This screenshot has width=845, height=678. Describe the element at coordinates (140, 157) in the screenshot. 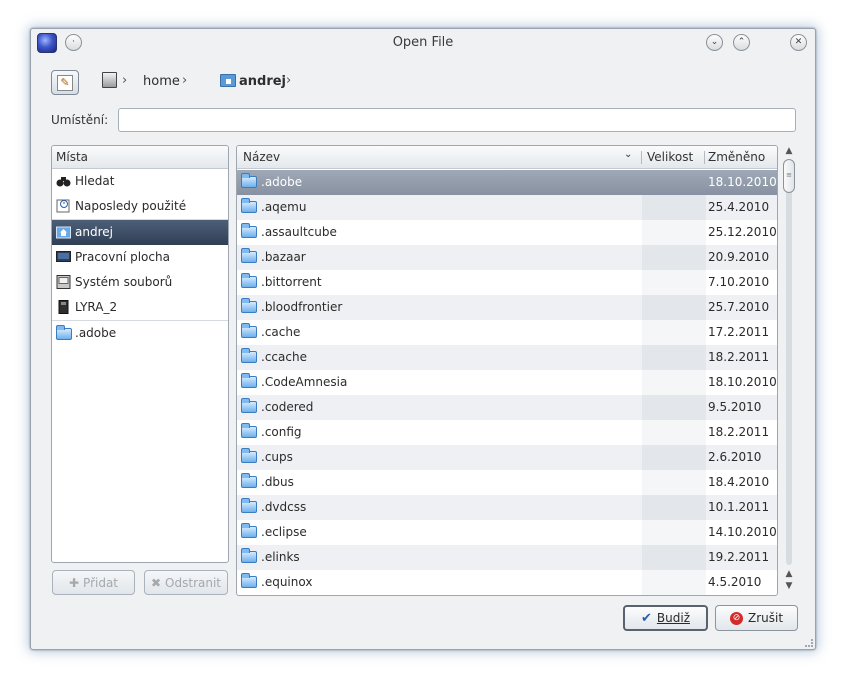

I see `places-header: Místa` at that location.